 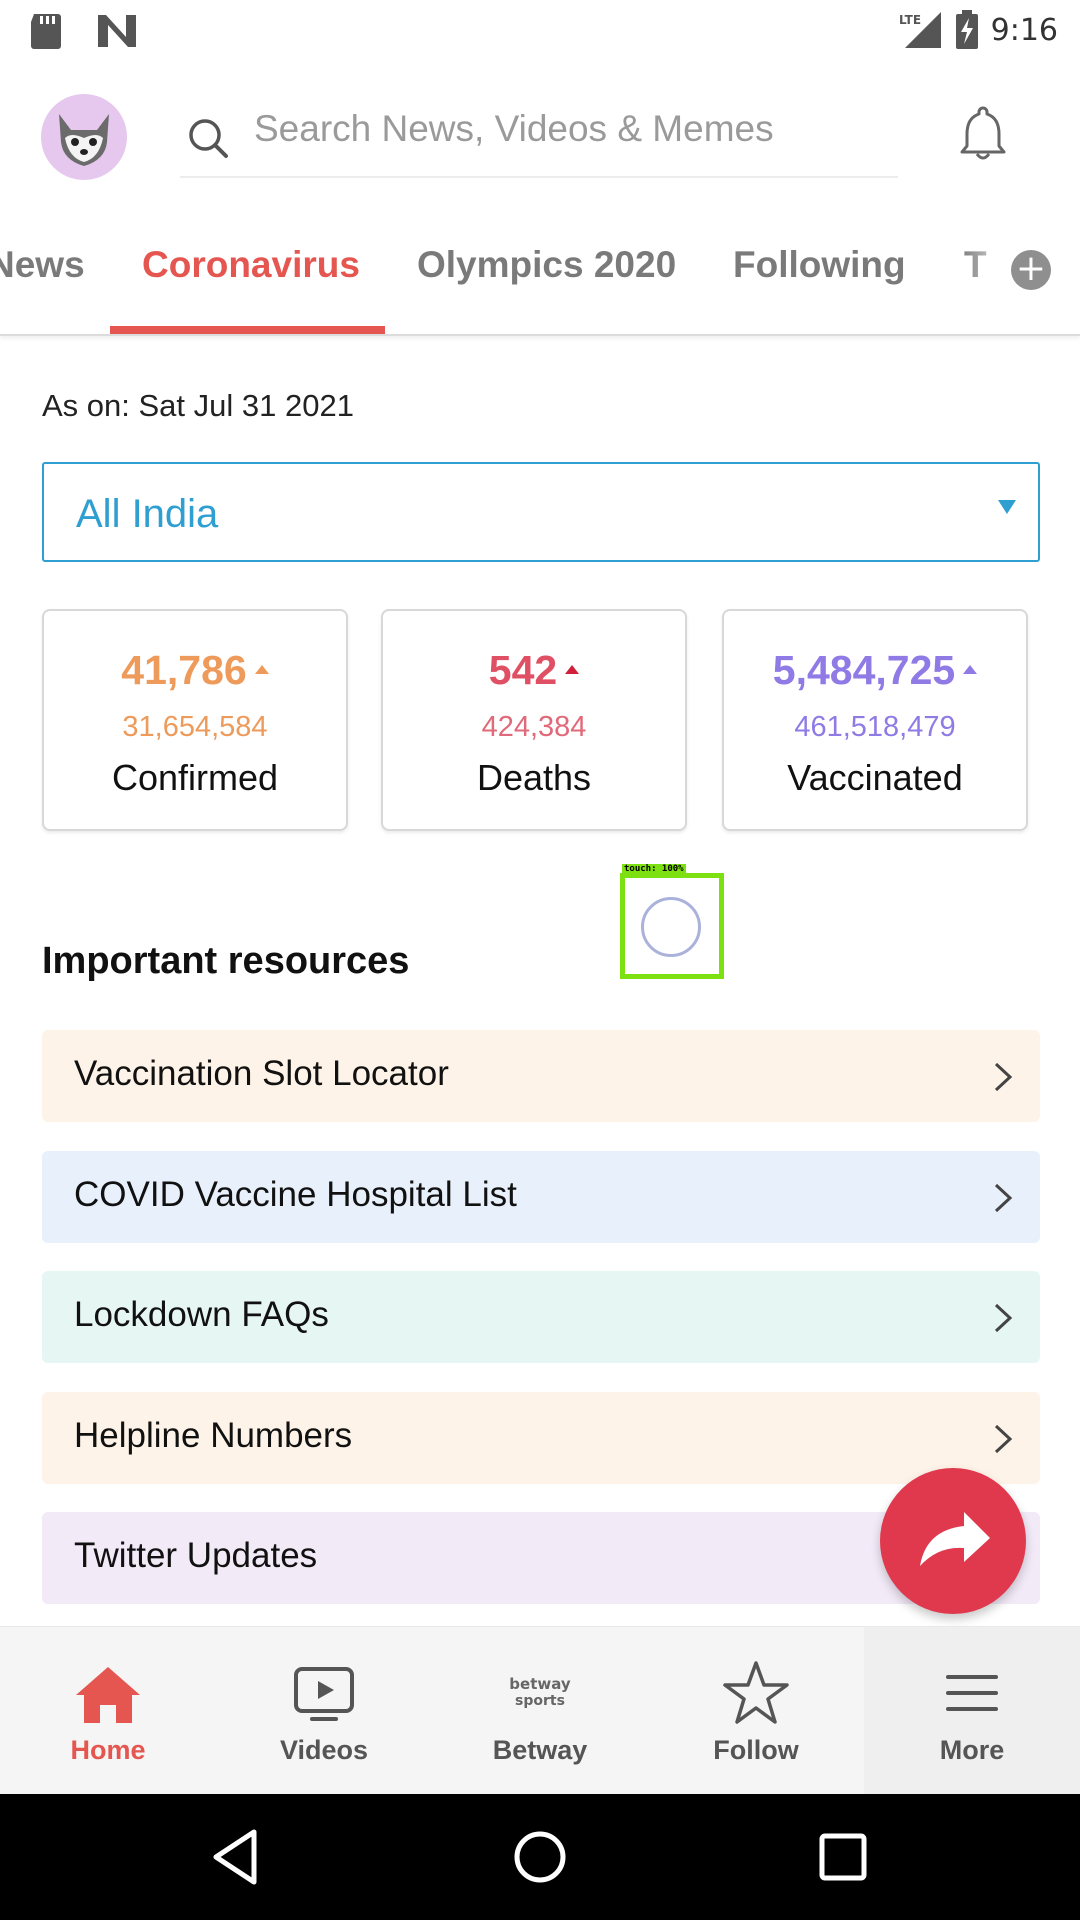 What do you see at coordinates (195, 727) in the screenshot?
I see `confirmed-total: 31,654,584` at bounding box center [195, 727].